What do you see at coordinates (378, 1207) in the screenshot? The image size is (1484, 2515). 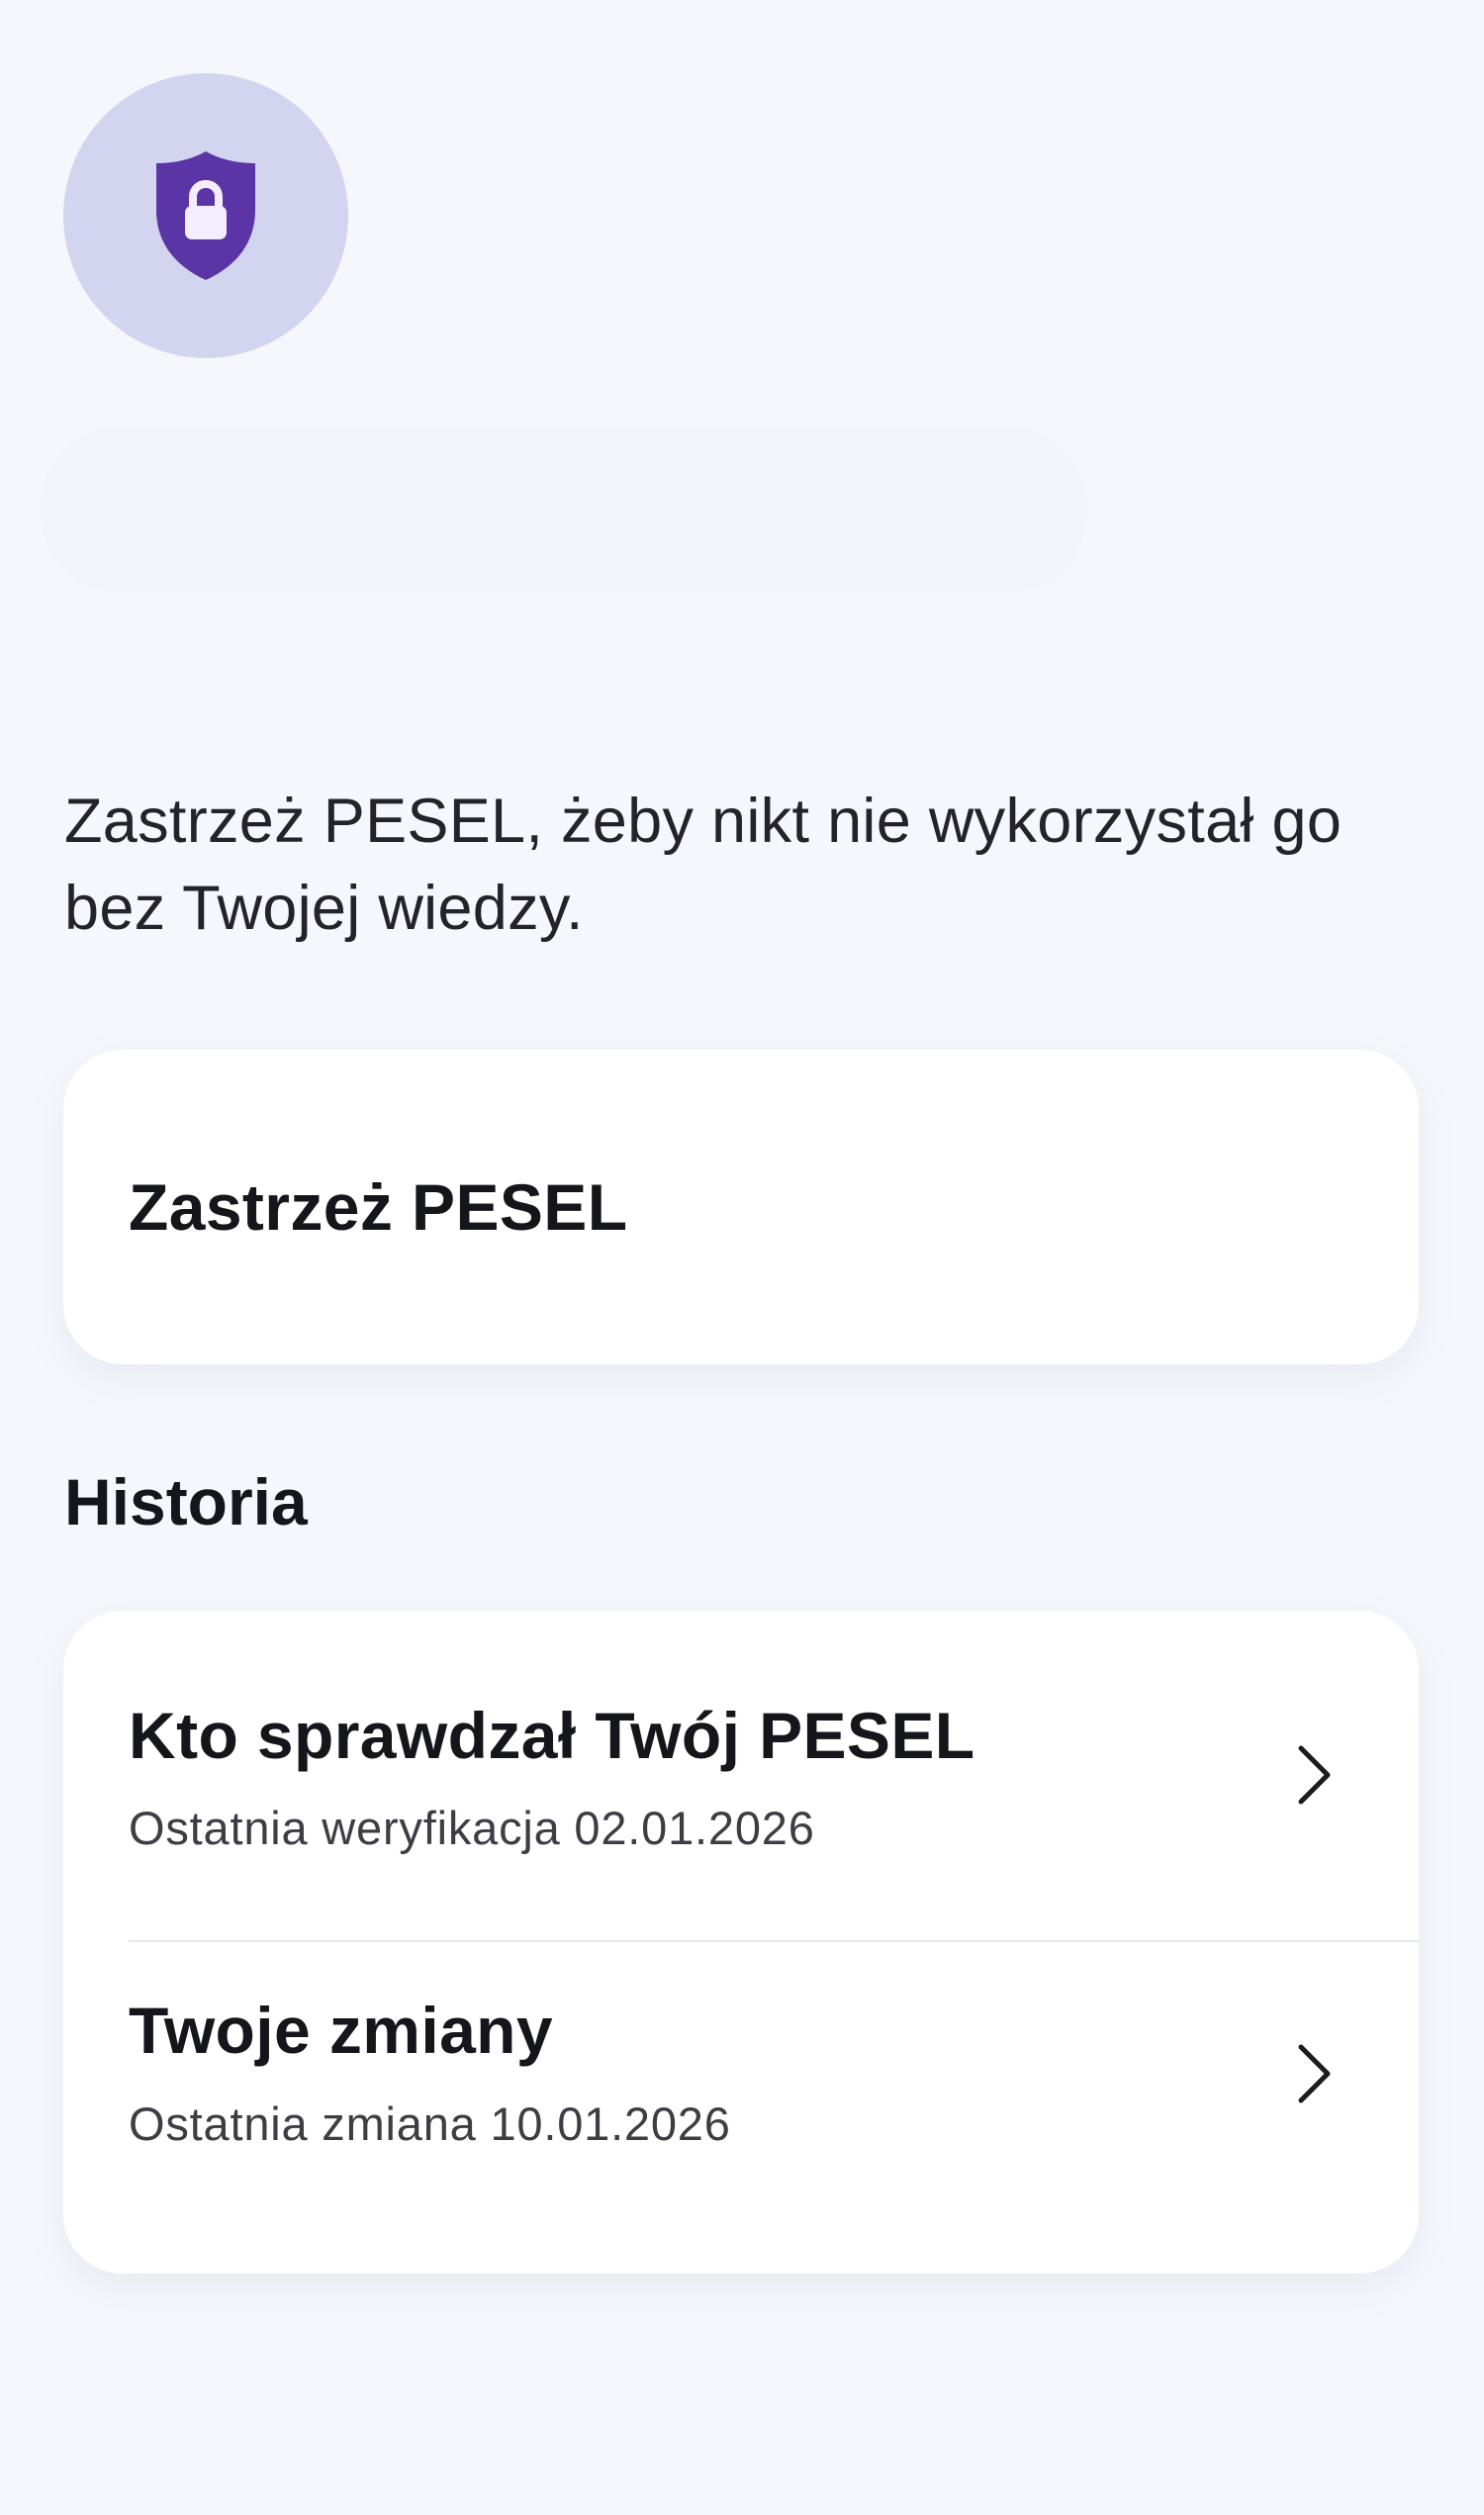 I see `reserve-pesel-label: Zastrzeż PESEL` at bounding box center [378, 1207].